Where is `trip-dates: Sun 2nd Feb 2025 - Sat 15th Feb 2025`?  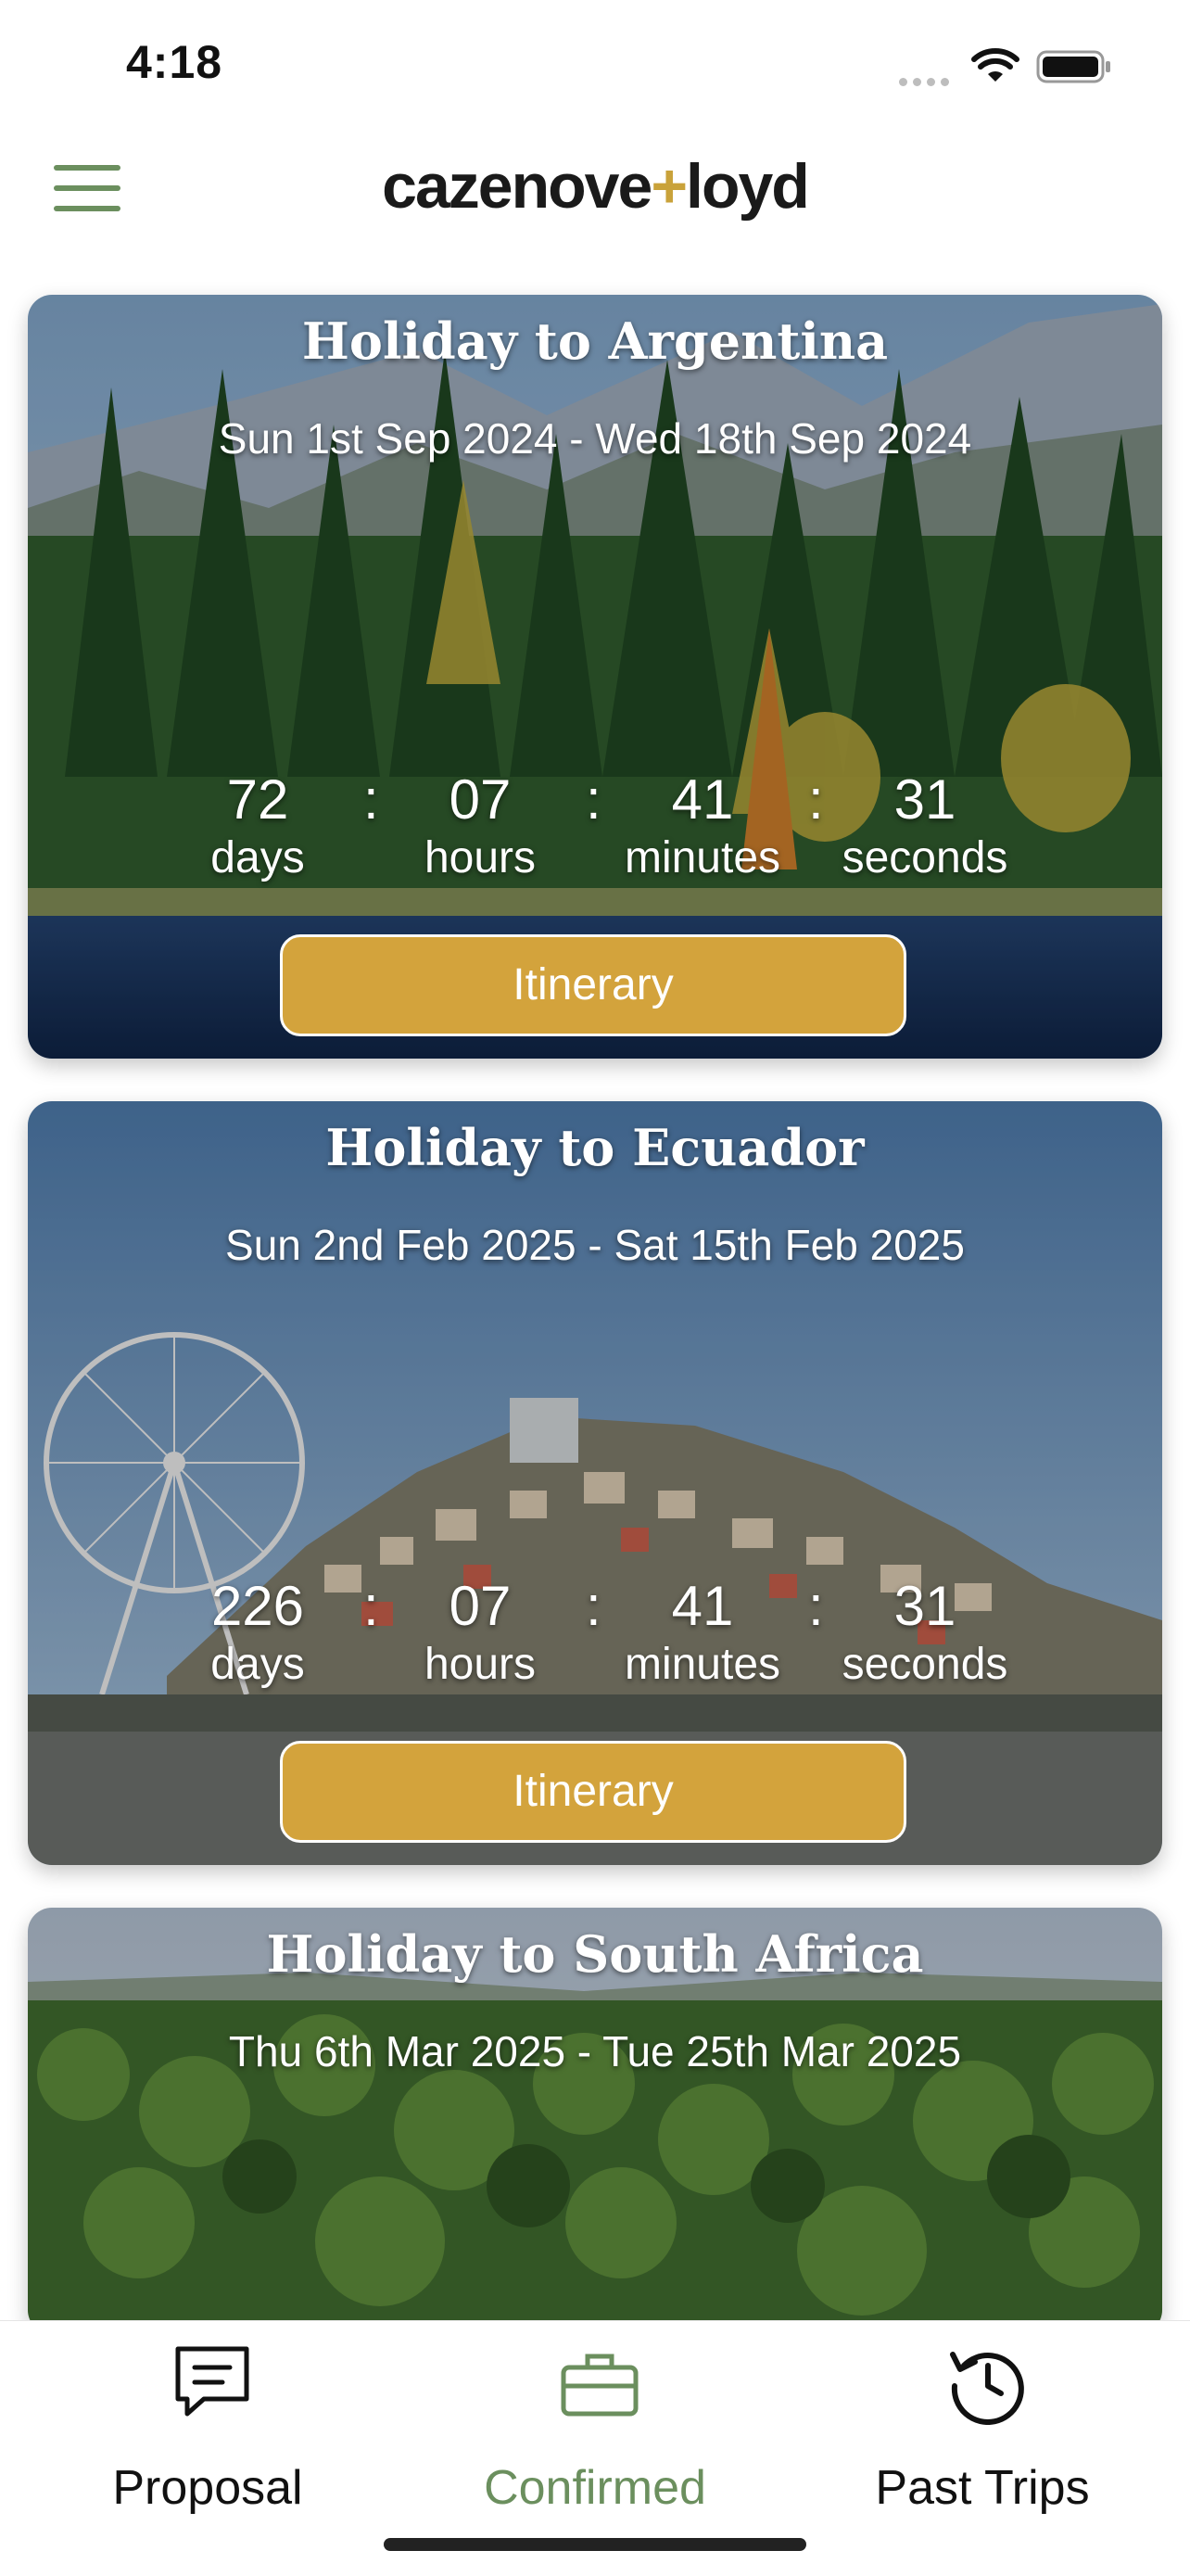 trip-dates: Sun 2nd Feb 2025 - Sat 15th Feb 2025 is located at coordinates (595, 1245).